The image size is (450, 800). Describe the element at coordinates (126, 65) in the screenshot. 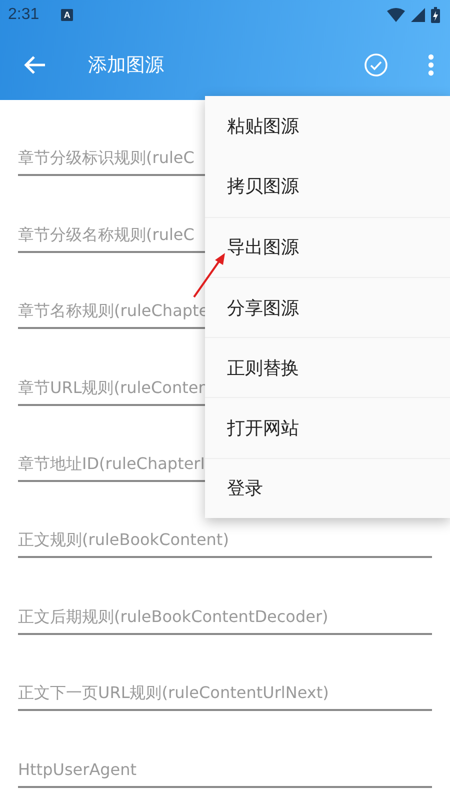

I see `toolbar-title: 添加图源` at that location.